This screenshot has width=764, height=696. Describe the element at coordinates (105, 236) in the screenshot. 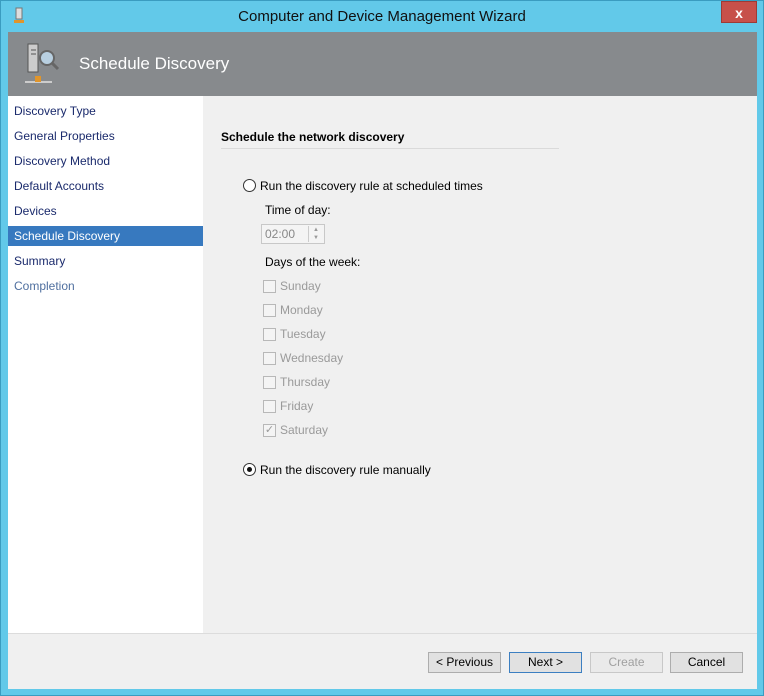

I see `step-schedule-discovery: Schedule Discovery` at that location.